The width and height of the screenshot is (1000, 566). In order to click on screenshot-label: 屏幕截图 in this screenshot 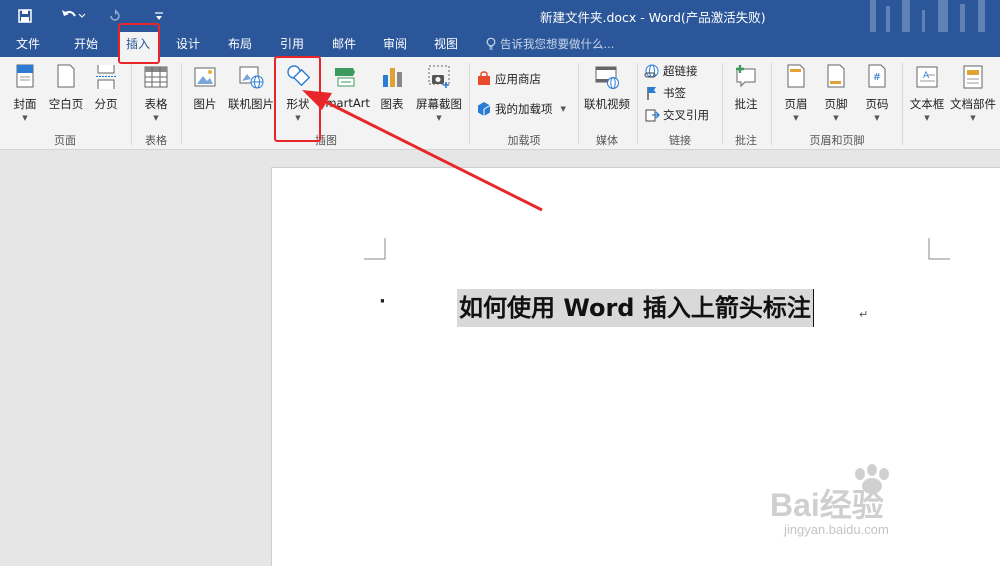, I will do `click(439, 104)`.